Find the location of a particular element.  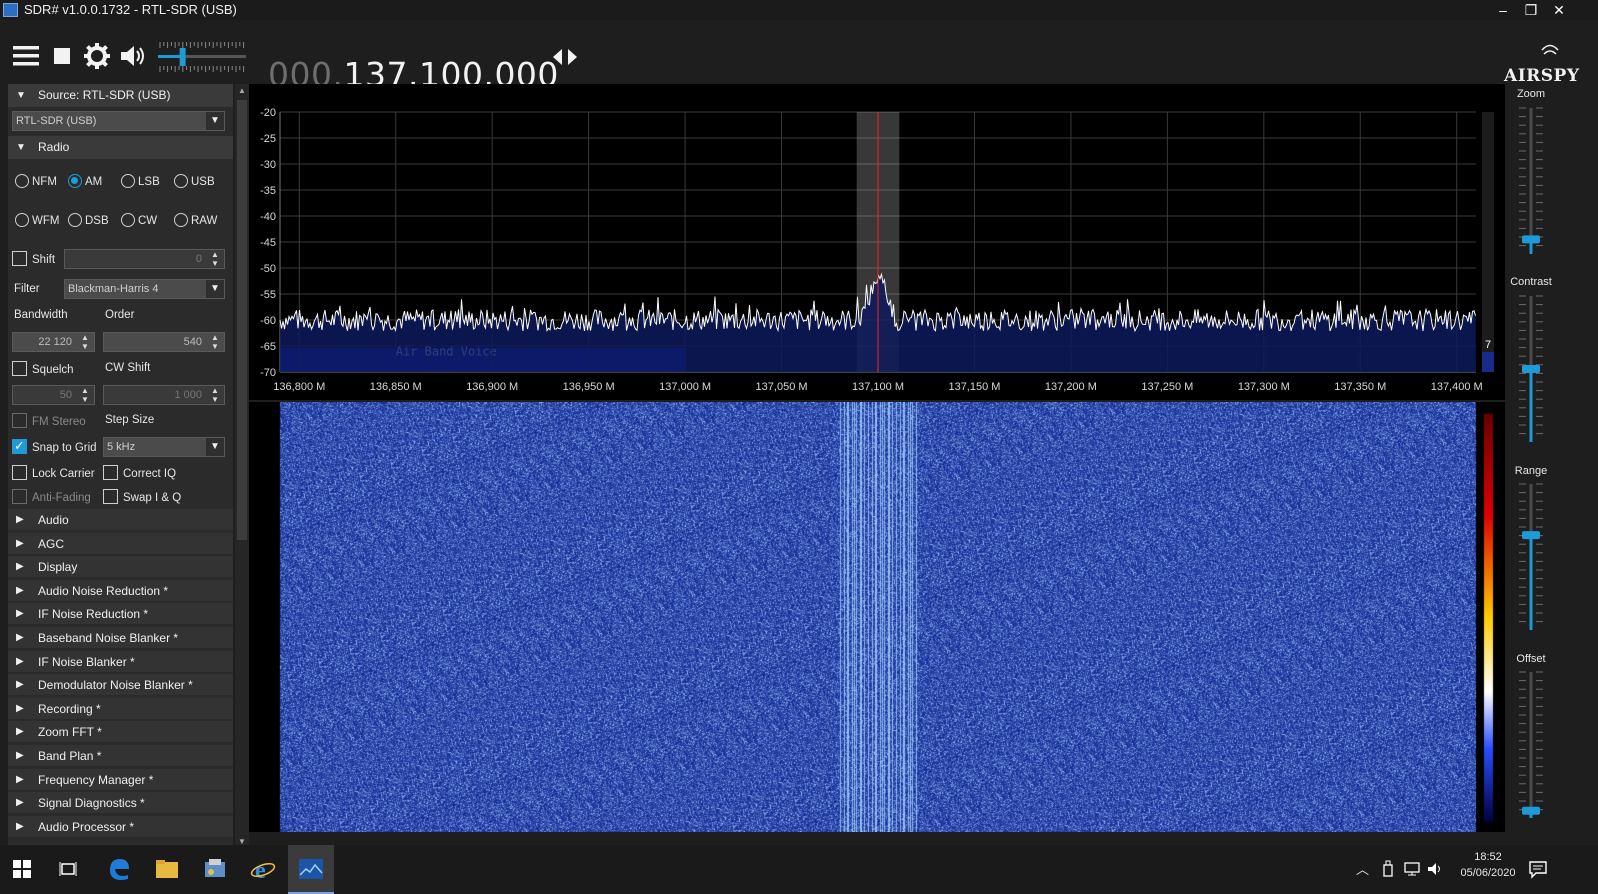

y-tick-label: -30 is located at coordinates (268, 165).